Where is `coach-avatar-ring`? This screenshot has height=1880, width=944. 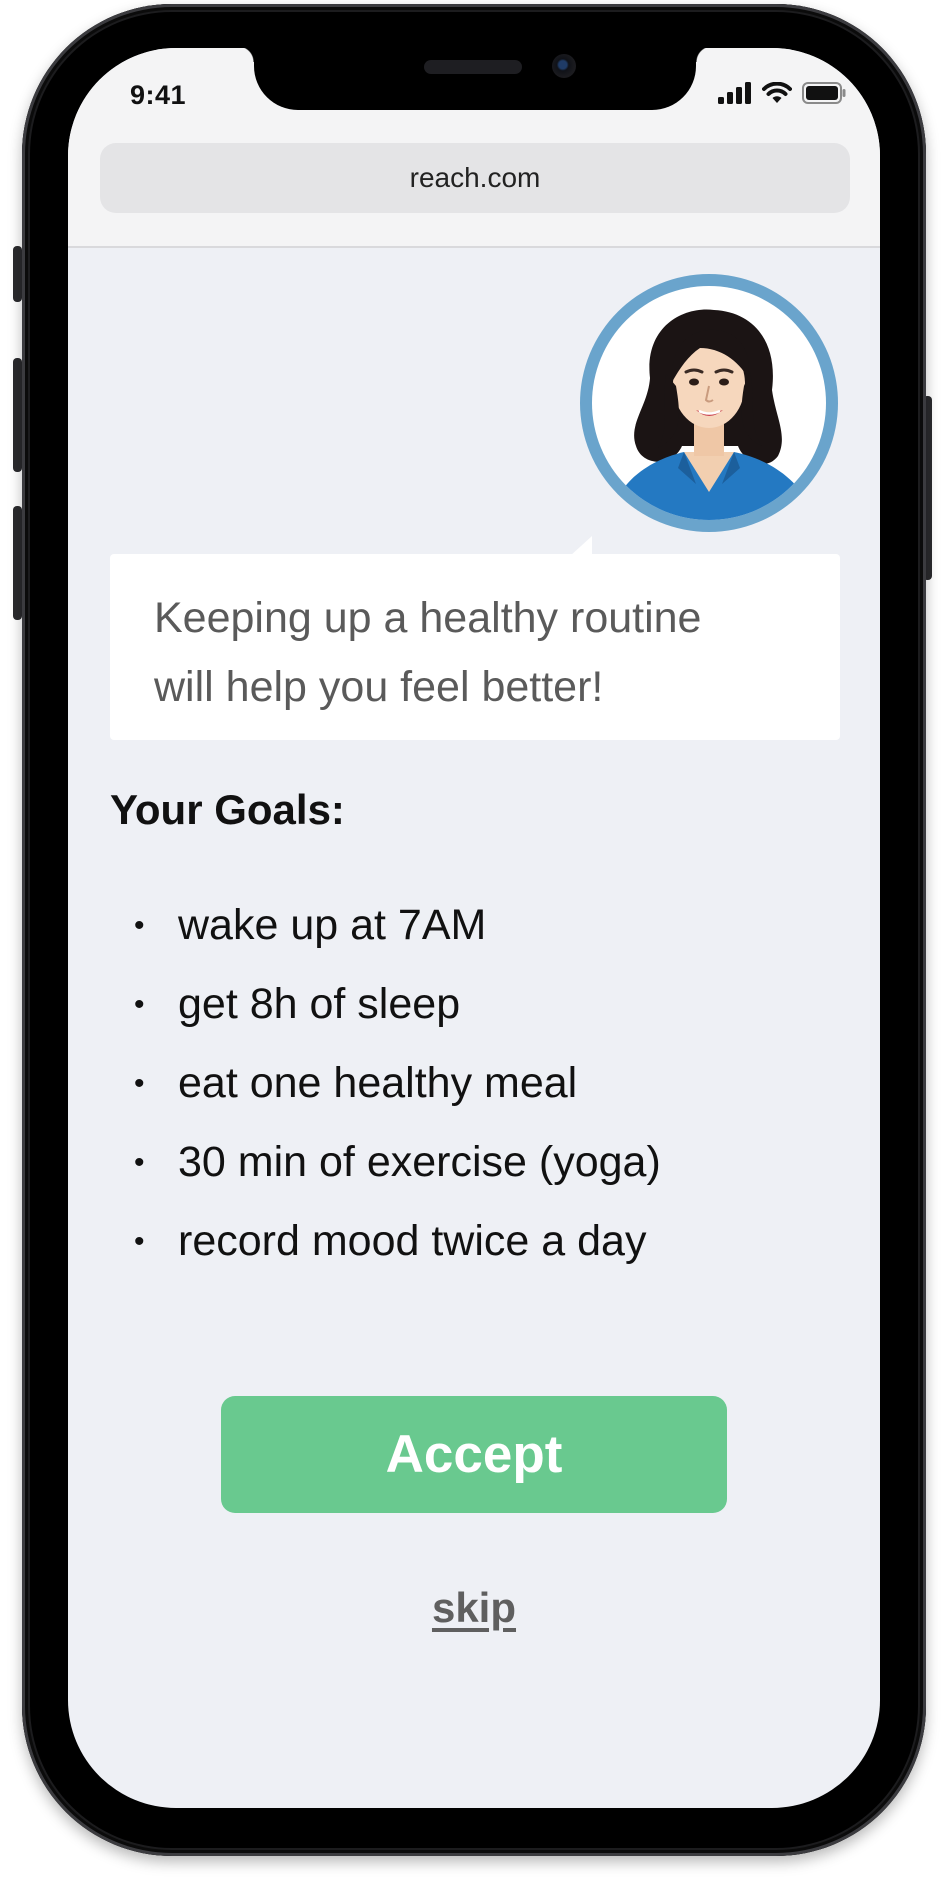
coach-avatar-ring is located at coordinates (709, 403).